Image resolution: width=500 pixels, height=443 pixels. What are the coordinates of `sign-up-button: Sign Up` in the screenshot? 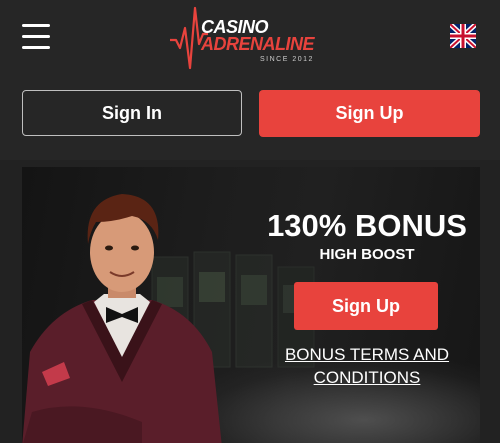 It's located at (369, 113).